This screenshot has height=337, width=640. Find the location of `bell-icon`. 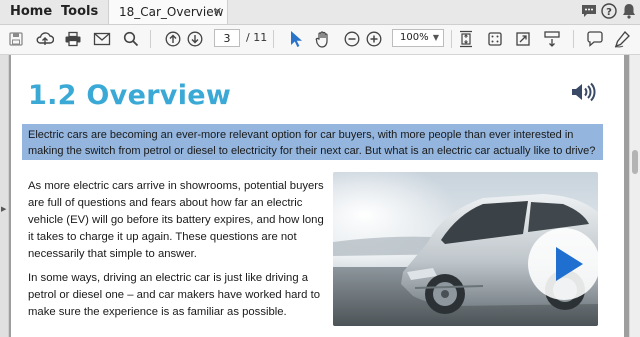

bell-icon is located at coordinates (629, 13).